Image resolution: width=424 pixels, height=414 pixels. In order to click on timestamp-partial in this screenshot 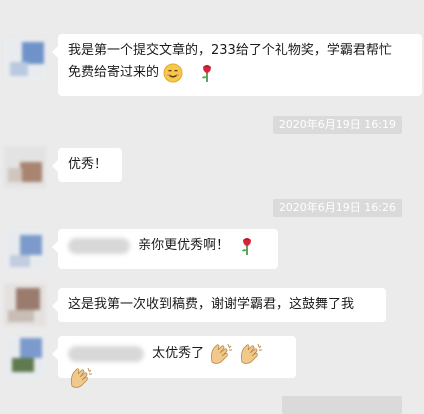, I will do `click(342, 405)`.